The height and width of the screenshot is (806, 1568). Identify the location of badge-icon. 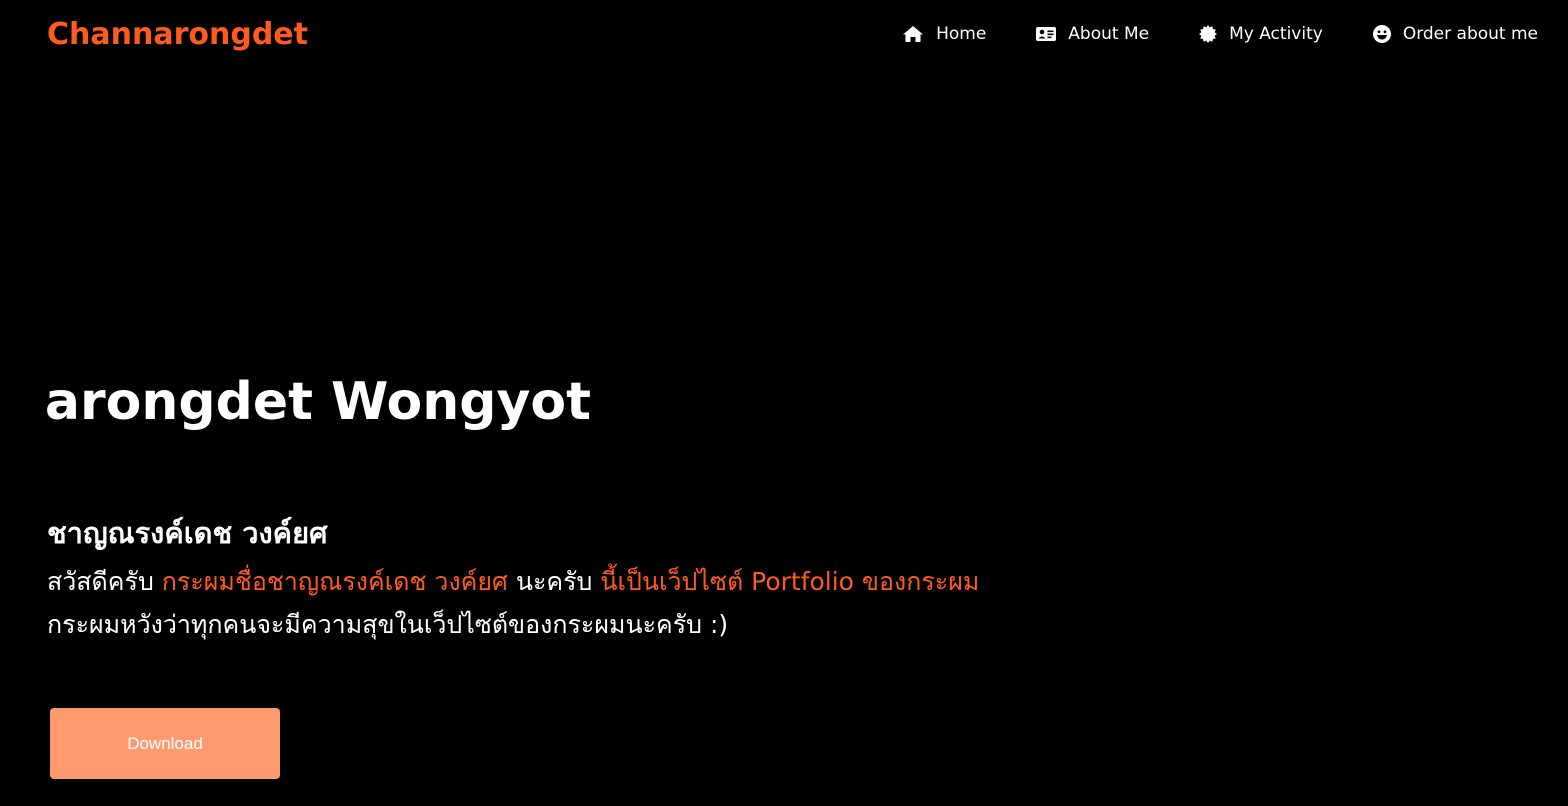
(1208, 34).